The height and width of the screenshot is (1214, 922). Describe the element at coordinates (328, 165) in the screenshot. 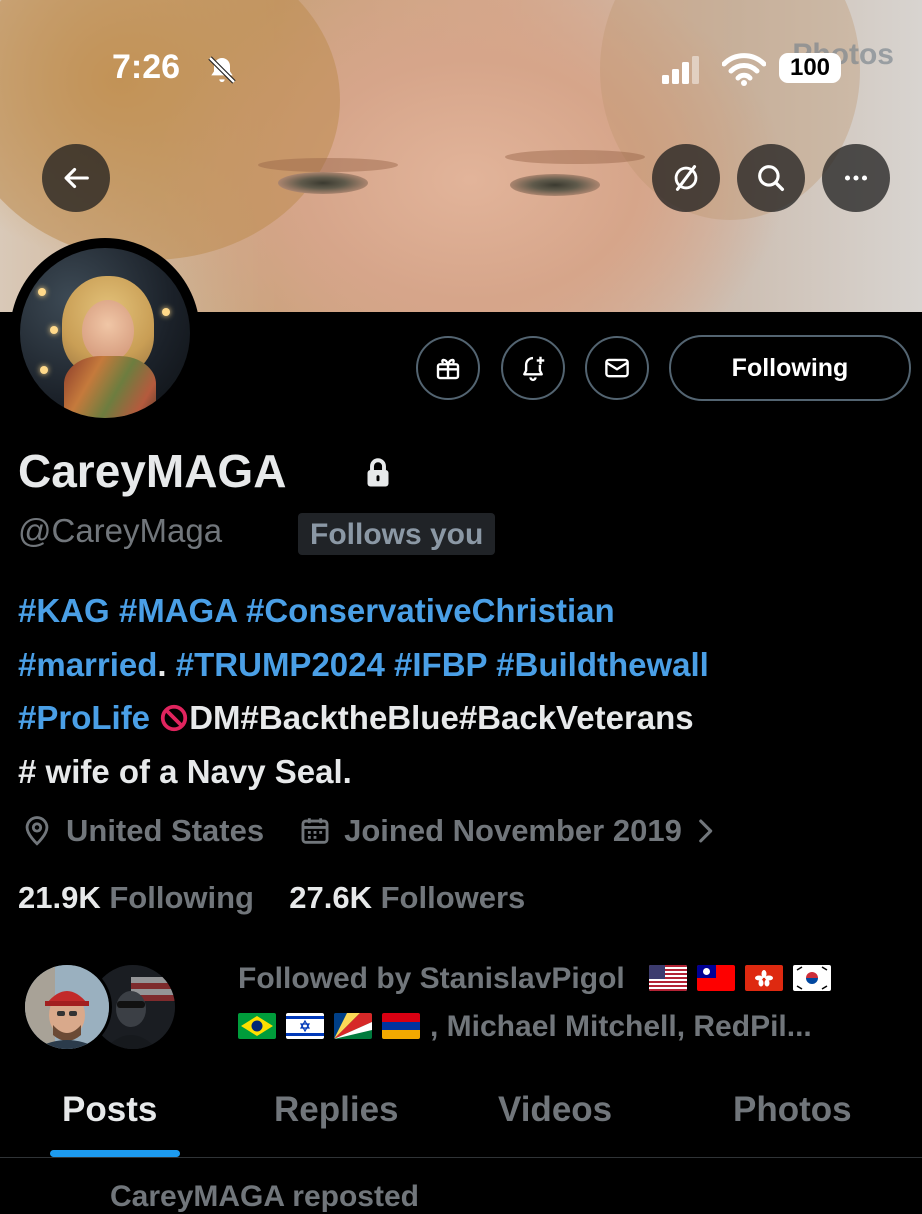

I see `banner-brow-left` at that location.